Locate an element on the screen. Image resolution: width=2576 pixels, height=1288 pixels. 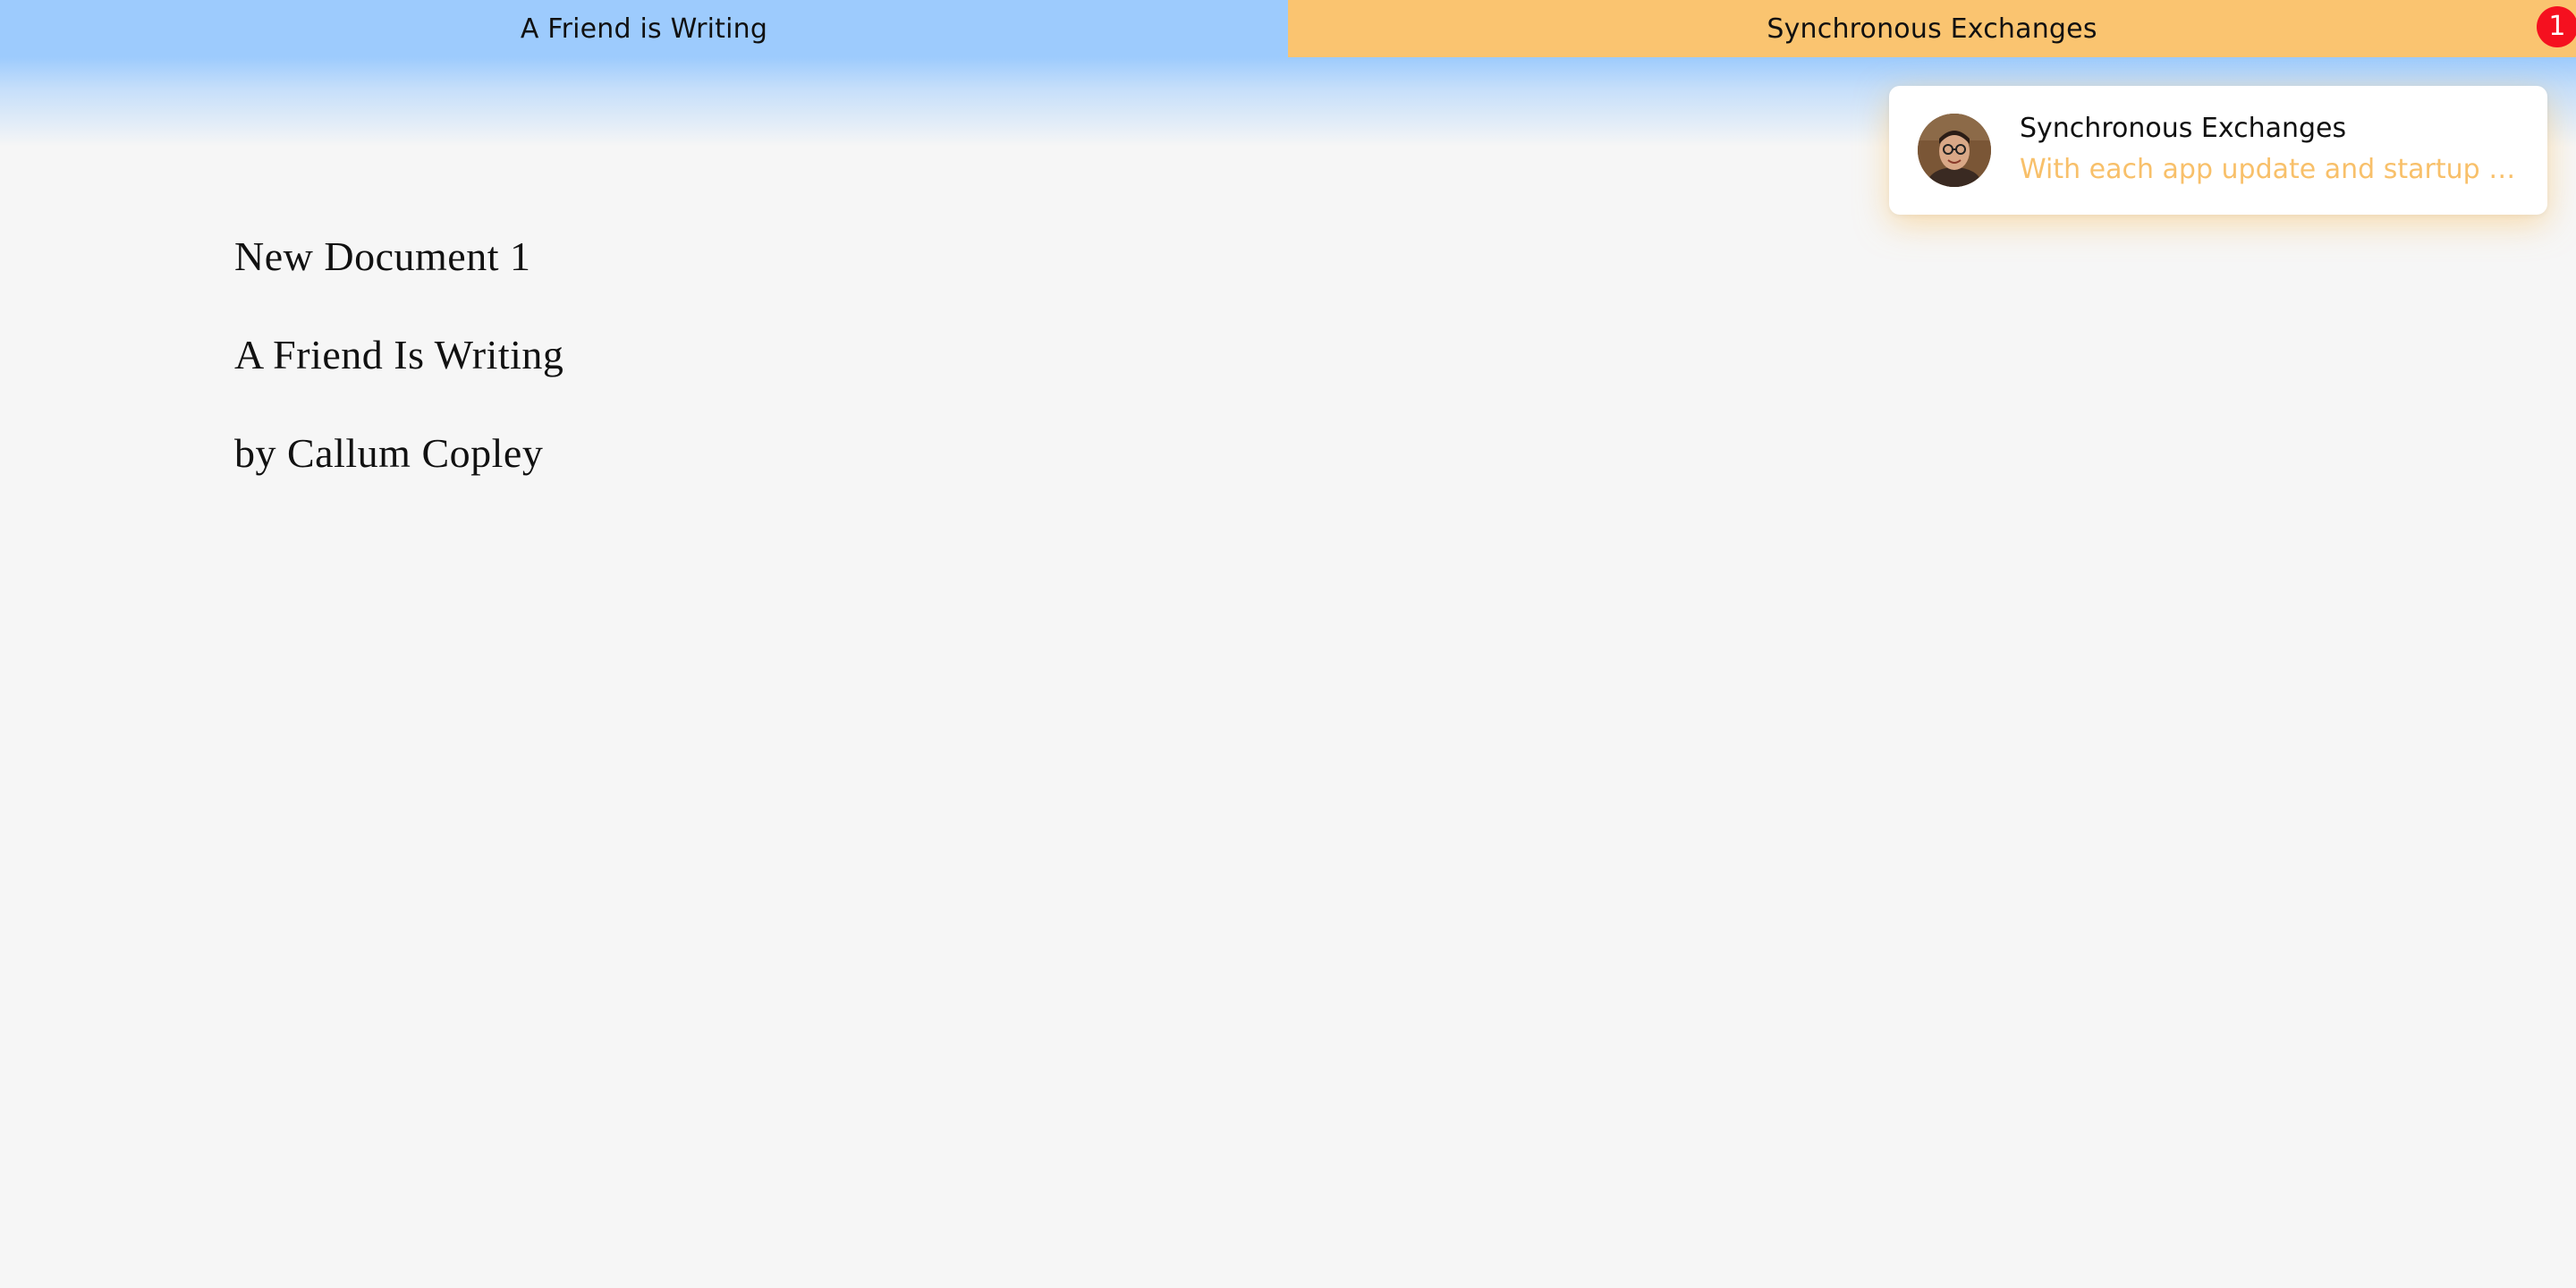
avatar-photo-icon is located at coordinates (1954, 150).